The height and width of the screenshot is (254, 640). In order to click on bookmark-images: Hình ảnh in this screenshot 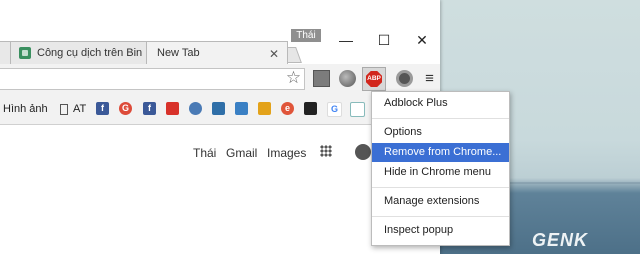, I will do `click(24, 109)`.